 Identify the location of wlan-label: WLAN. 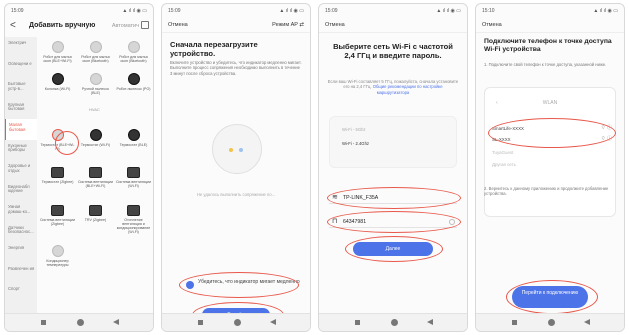
(550, 103).